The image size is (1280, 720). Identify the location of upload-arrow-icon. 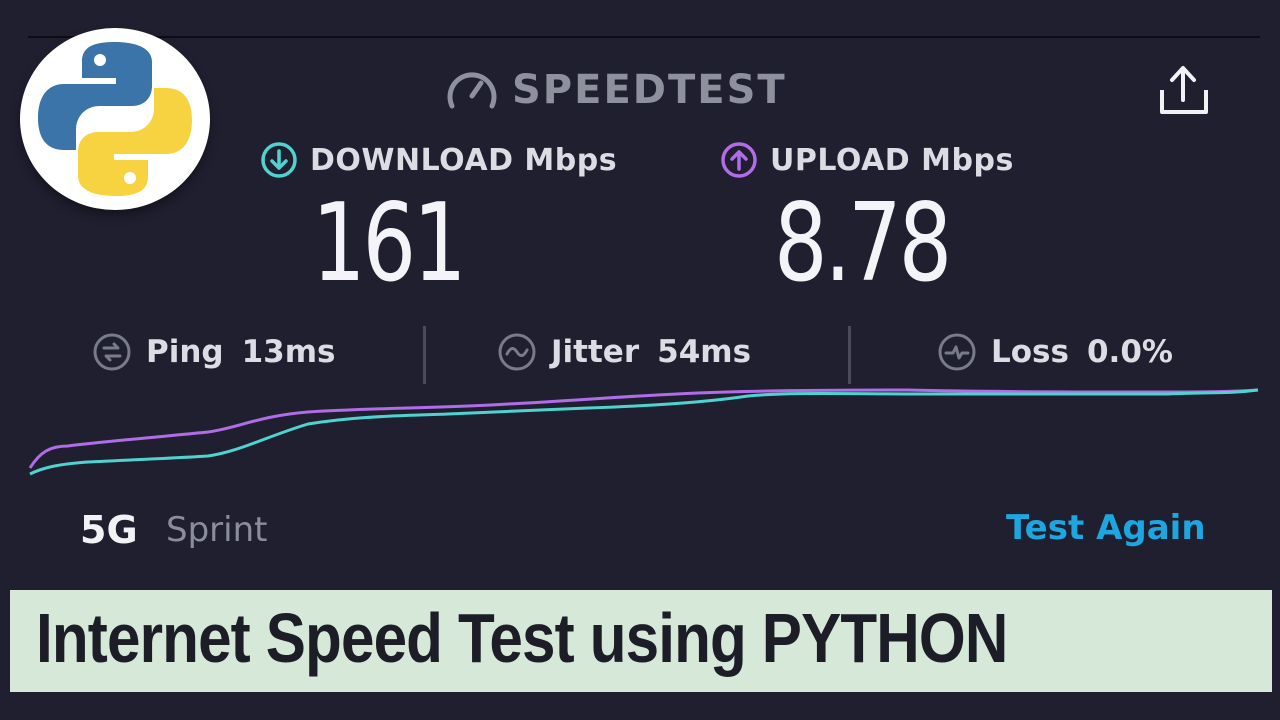
(739, 160).